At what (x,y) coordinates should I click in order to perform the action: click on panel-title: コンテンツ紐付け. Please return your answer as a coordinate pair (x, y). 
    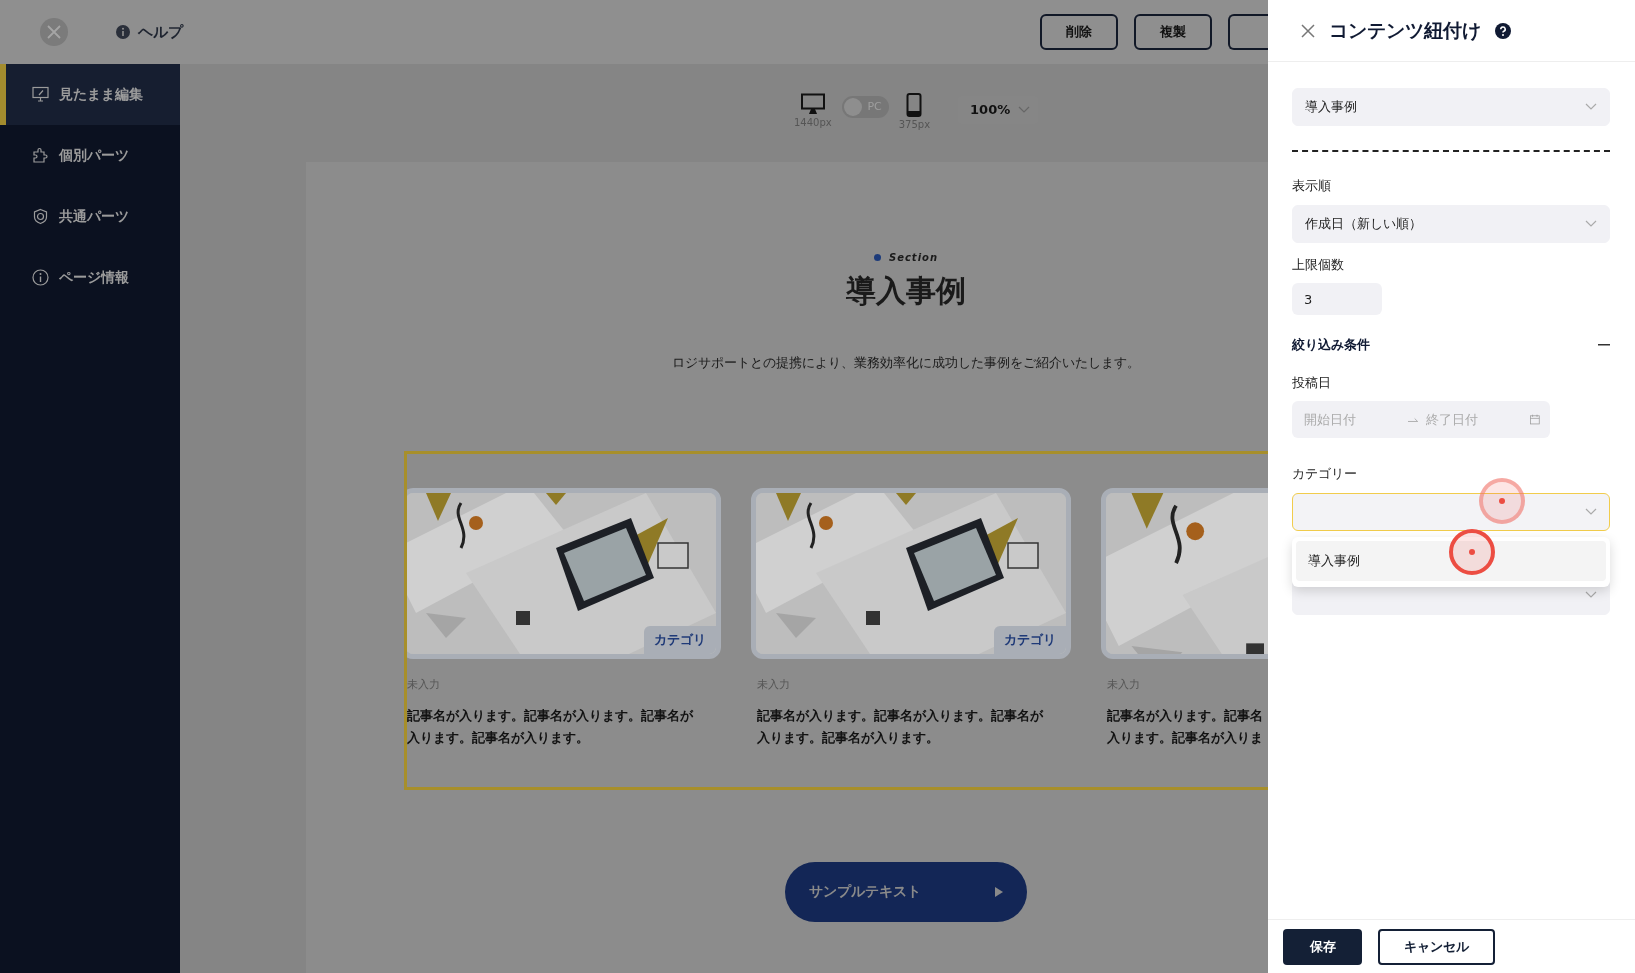
    Looking at the image, I should click on (1405, 30).